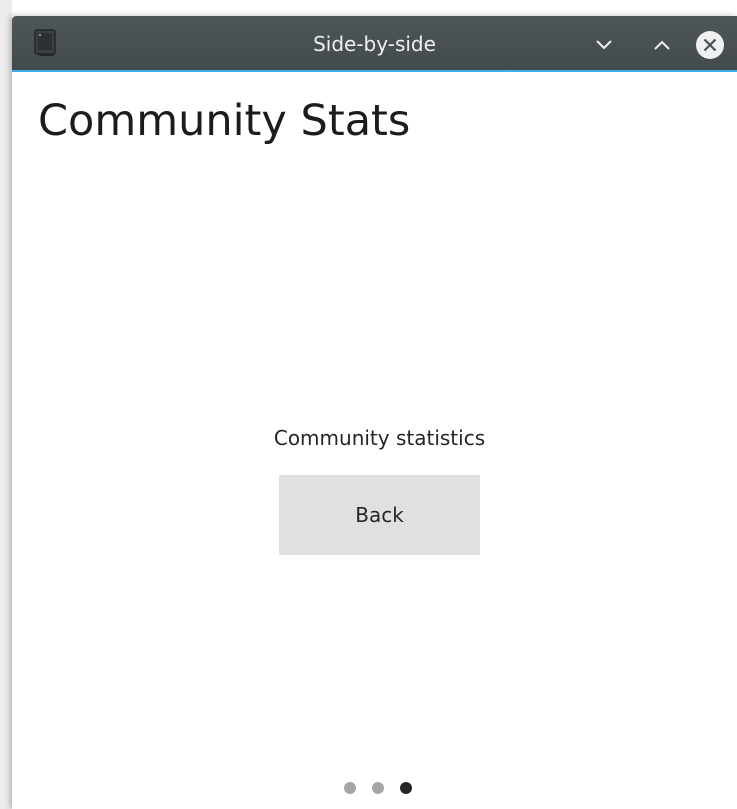 Image resolution: width=737 pixels, height=809 pixels. I want to click on community-statistics-label: Community statistics, so click(379, 438).